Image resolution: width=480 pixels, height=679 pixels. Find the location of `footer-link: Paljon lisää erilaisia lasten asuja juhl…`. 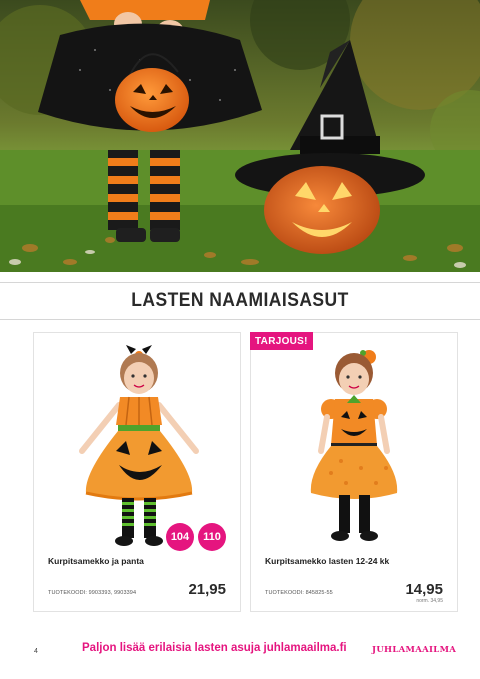

footer-link: Paljon lisää erilaisia lasten asuja juhl… is located at coordinates (214, 648).